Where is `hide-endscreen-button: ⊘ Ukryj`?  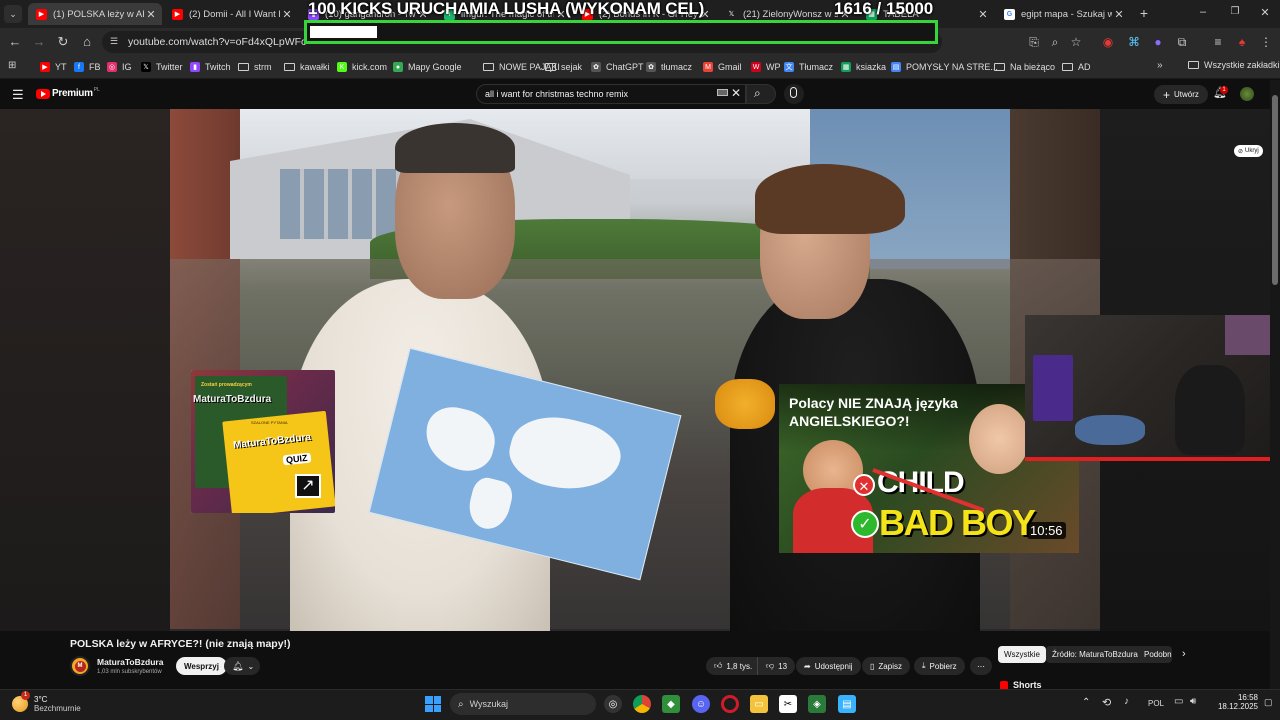 hide-endscreen-button: ⊘ Ukryj is located at coordinates (1248, 151).